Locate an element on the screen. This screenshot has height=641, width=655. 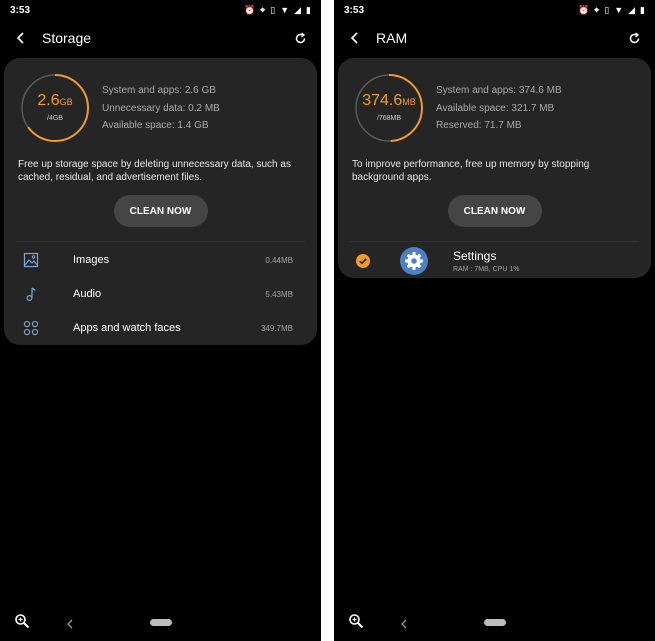
list-item-label: Images is located at coordinates (91, 260).